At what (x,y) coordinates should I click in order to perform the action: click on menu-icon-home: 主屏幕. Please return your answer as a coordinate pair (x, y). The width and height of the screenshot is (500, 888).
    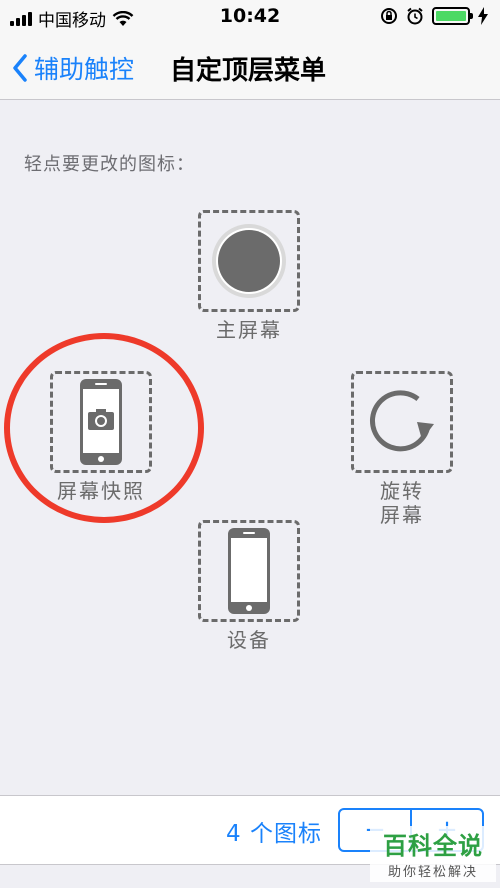
    Looking at the image, I should click on (249, 276).